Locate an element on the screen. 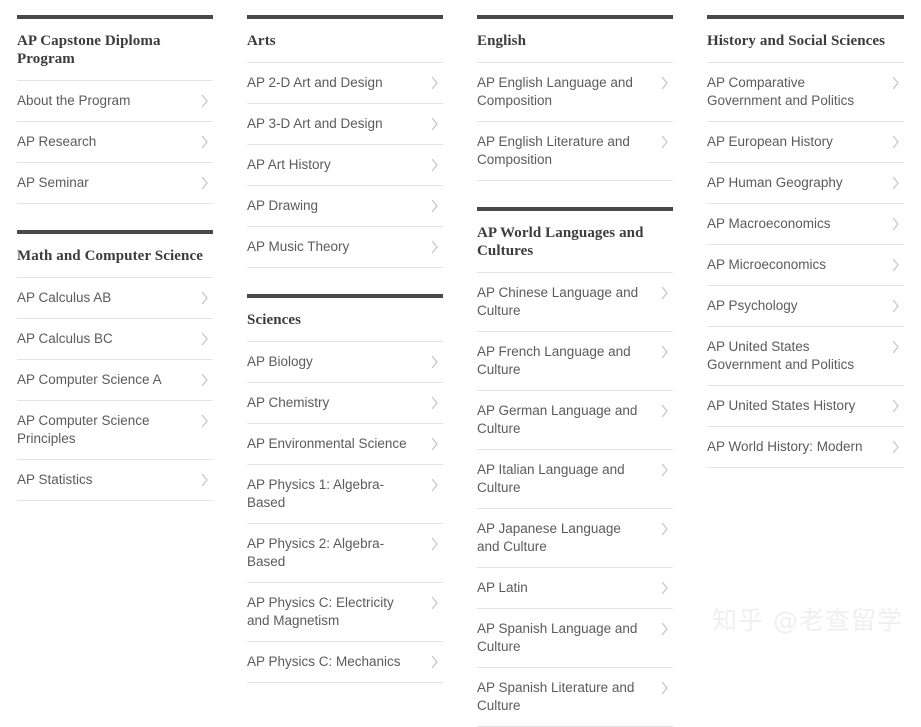 The height and width of the screenshot is (727, 921). course-link-ap-chinese-language-and-culture: AP Chinese Language and Culture is located at coordinates (575, 302).